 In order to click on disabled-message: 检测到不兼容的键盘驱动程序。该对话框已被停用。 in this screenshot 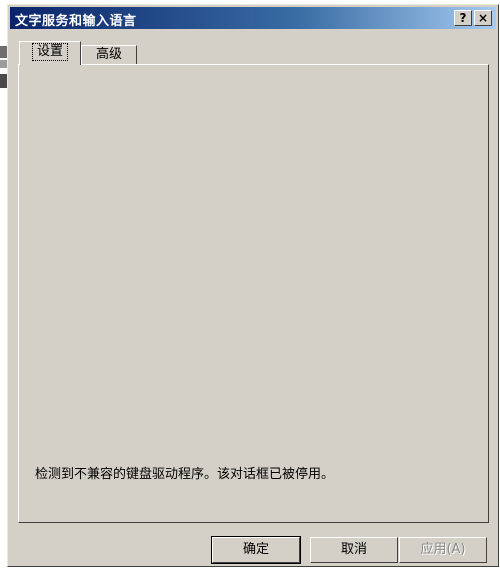, I will do `click(185, 474)`.